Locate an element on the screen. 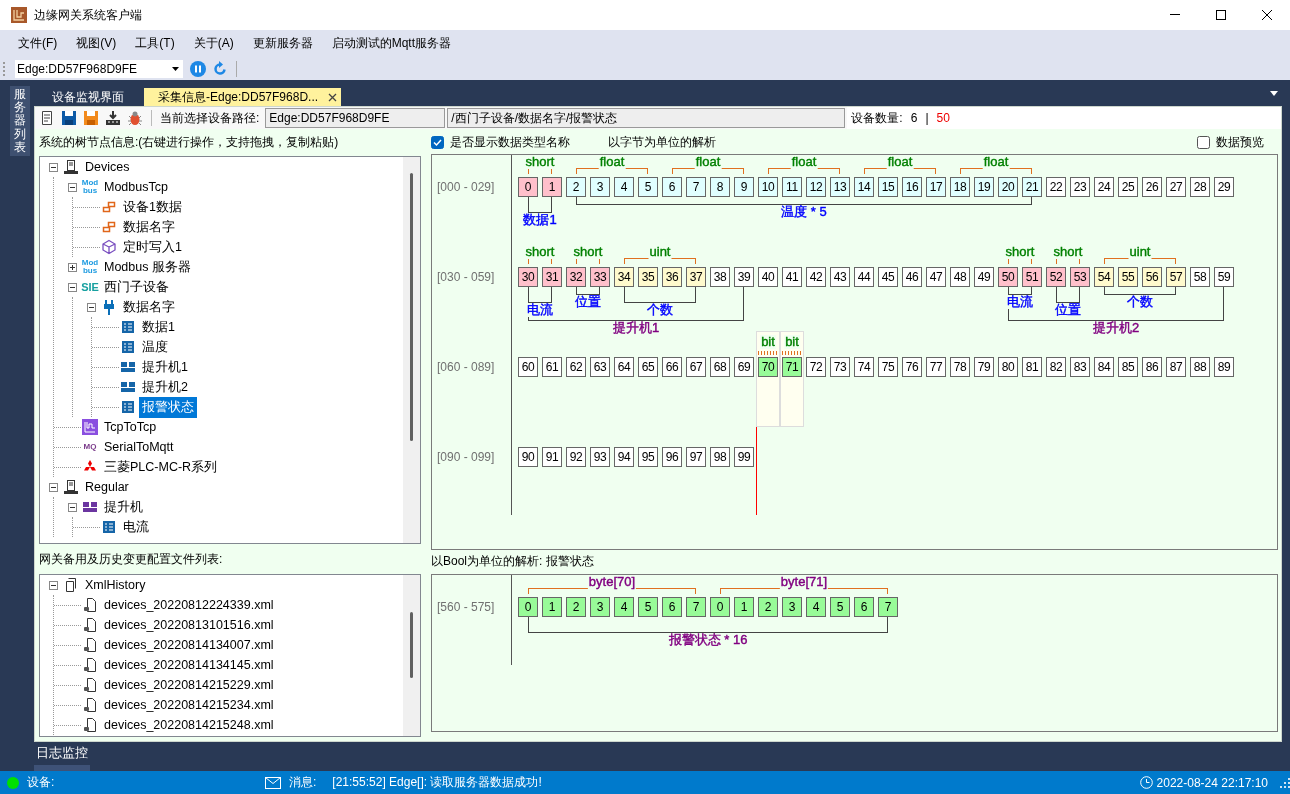 The height and width of the screenshot is (794, 1290). total-count: 50 is located at coordinates (943, 118).